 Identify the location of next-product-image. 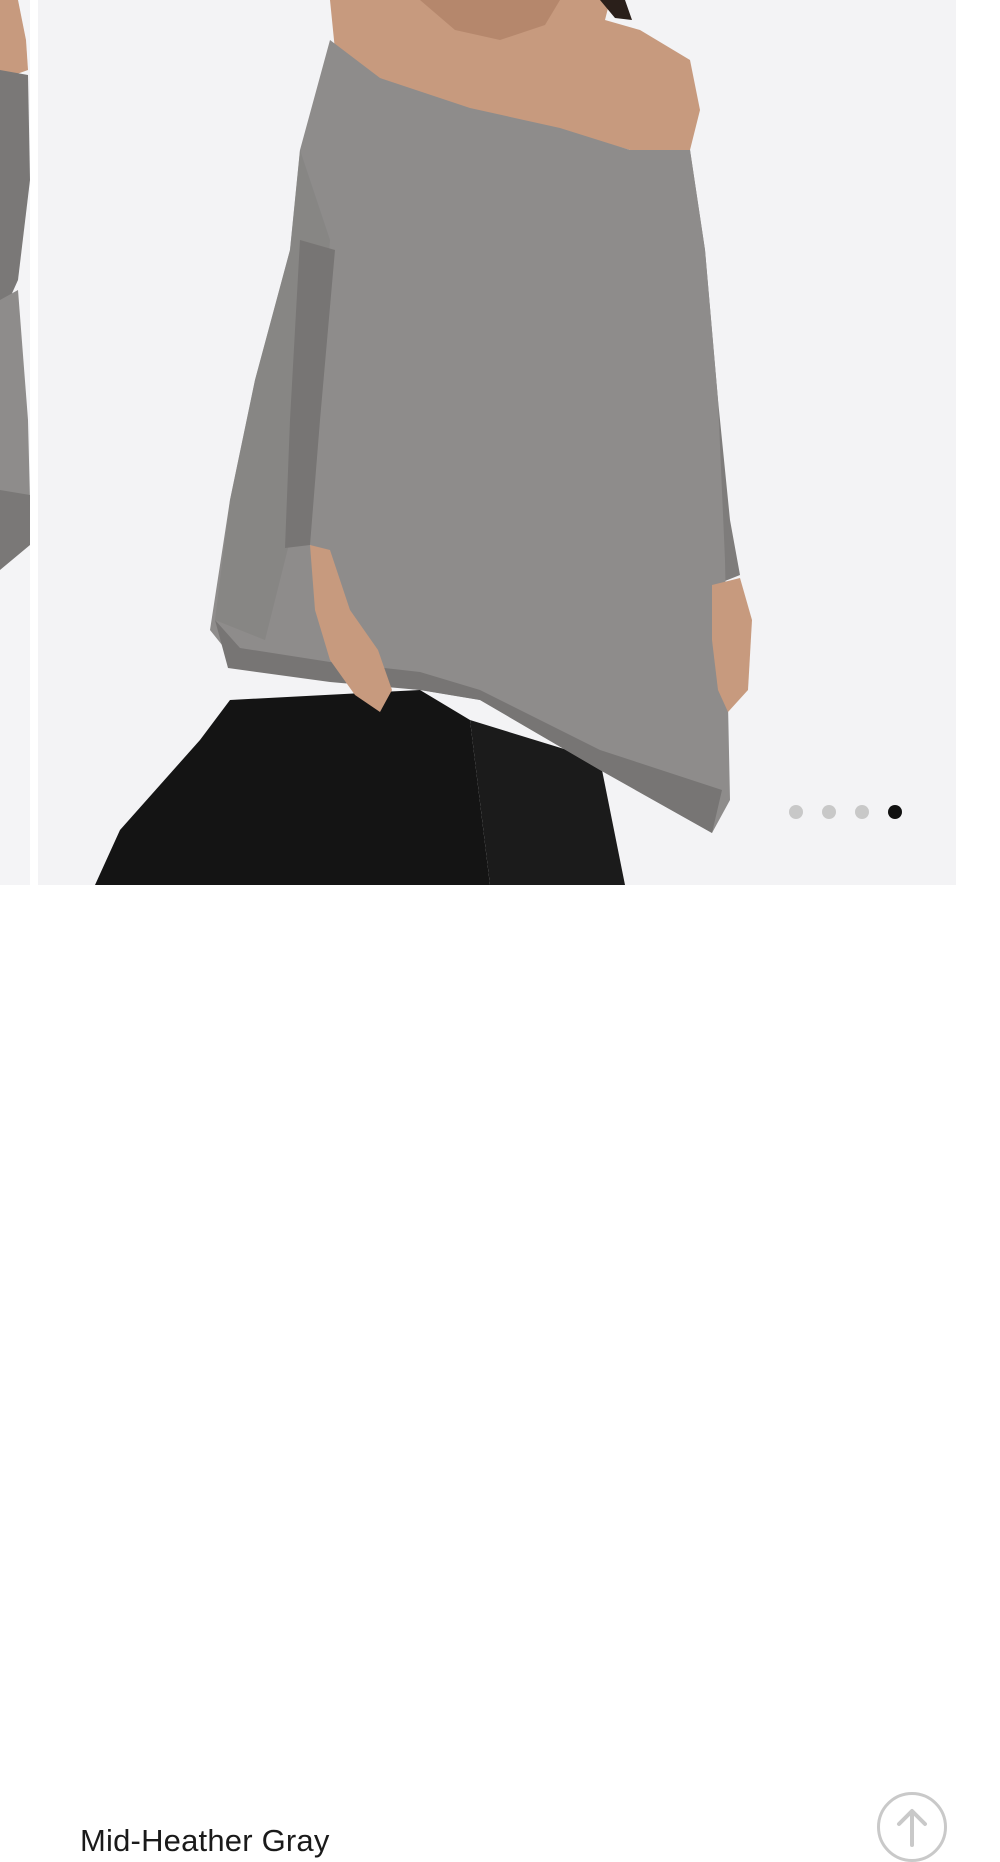
(982, 442).